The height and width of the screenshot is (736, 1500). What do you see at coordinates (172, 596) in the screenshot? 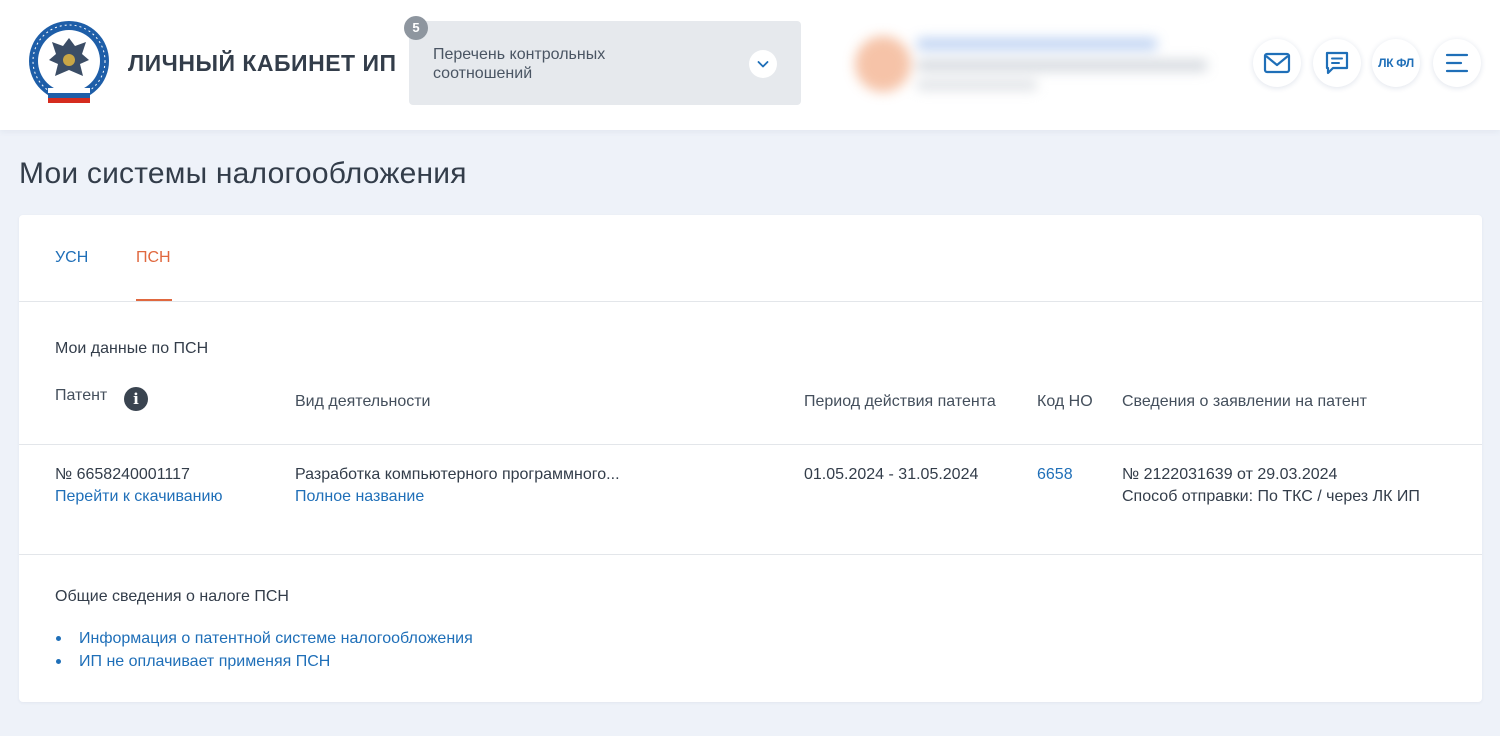
I see `general-info-title: Общие сведения о налоге ПСН` at bounding box center [172, 596].